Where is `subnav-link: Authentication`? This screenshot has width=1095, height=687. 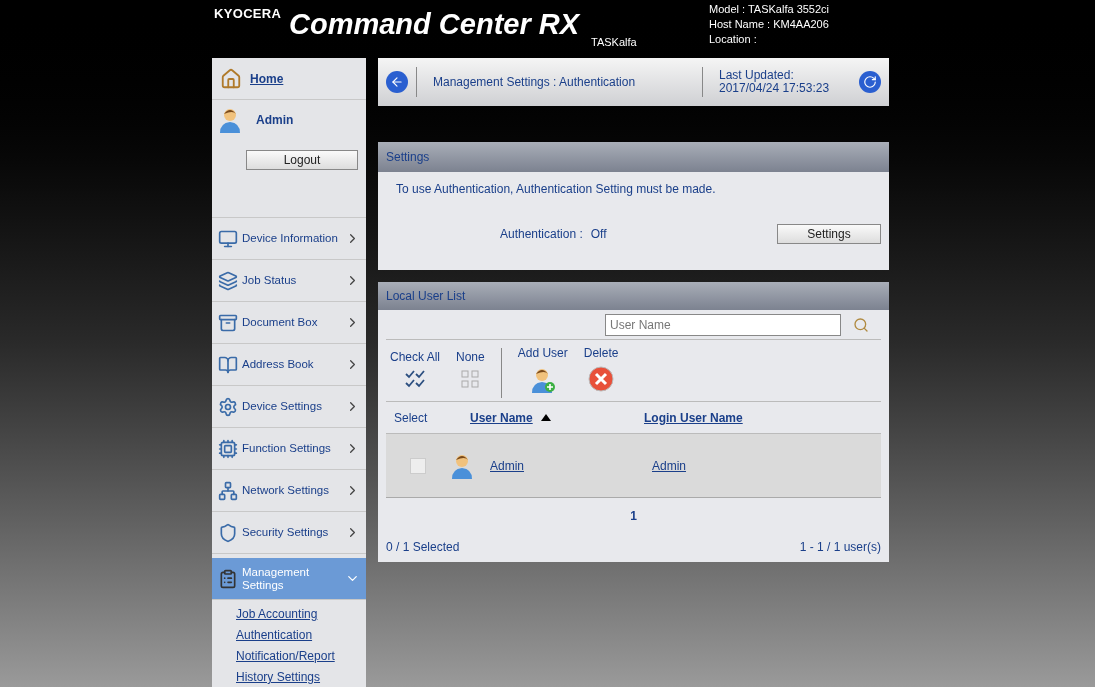
subnav-link: Authentication is located at coordinates (274, 635).